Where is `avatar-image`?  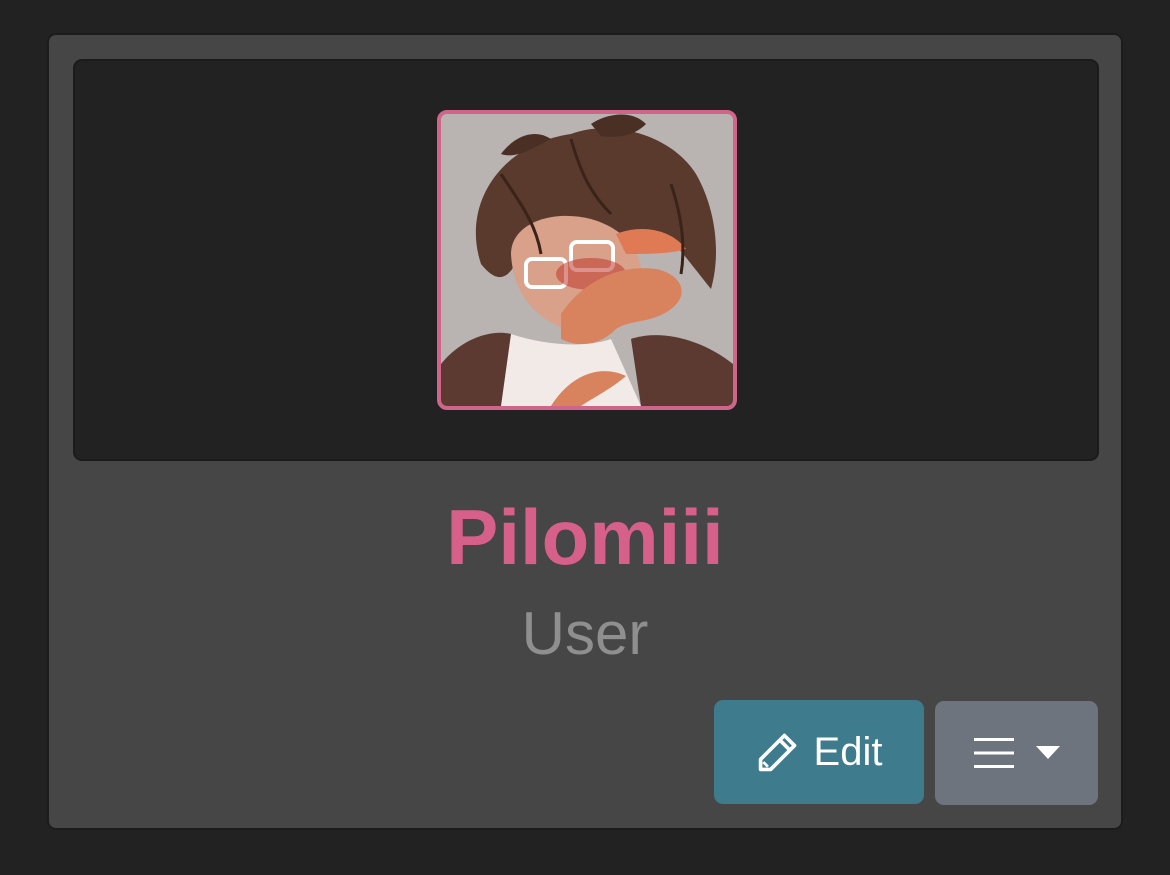 avatar-image is located at coordinates (587, 260).